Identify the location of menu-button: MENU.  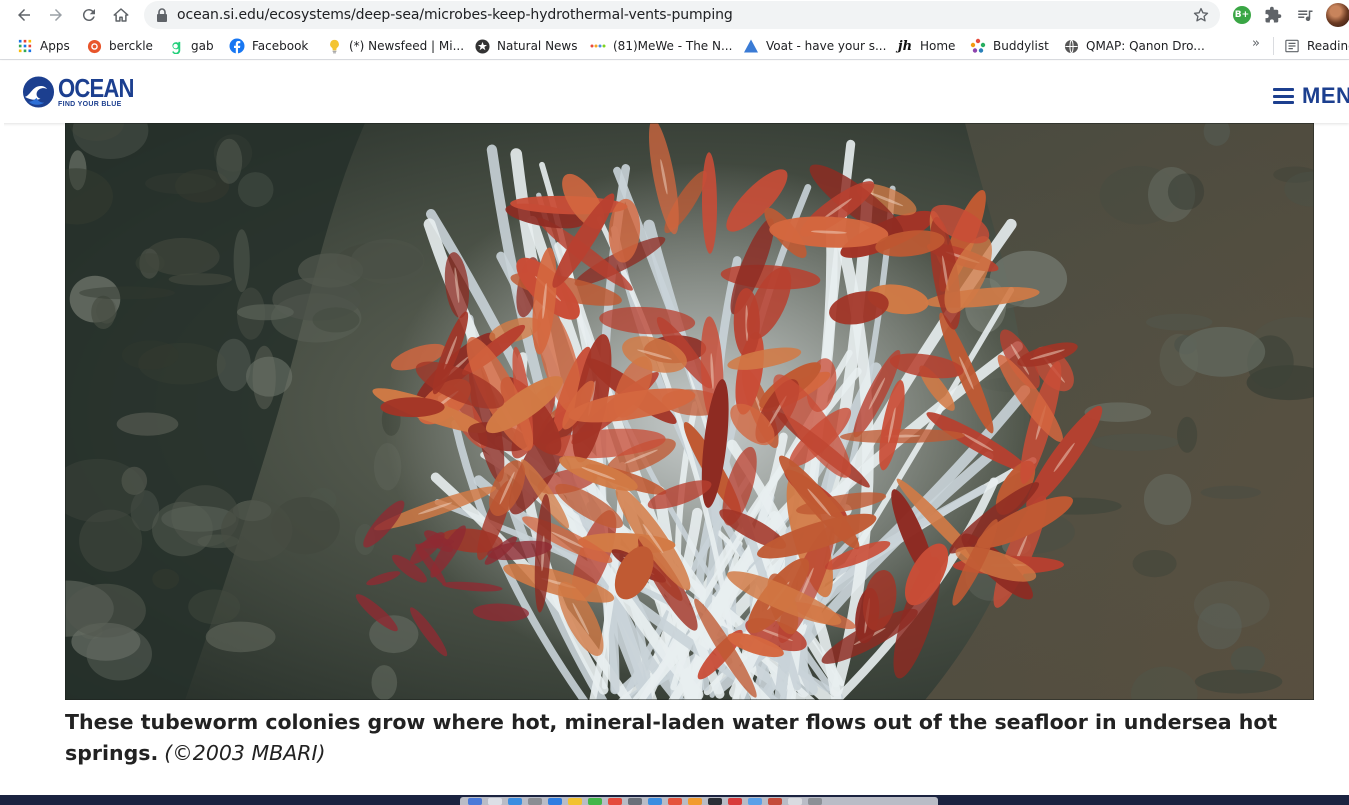
(1311, 96).